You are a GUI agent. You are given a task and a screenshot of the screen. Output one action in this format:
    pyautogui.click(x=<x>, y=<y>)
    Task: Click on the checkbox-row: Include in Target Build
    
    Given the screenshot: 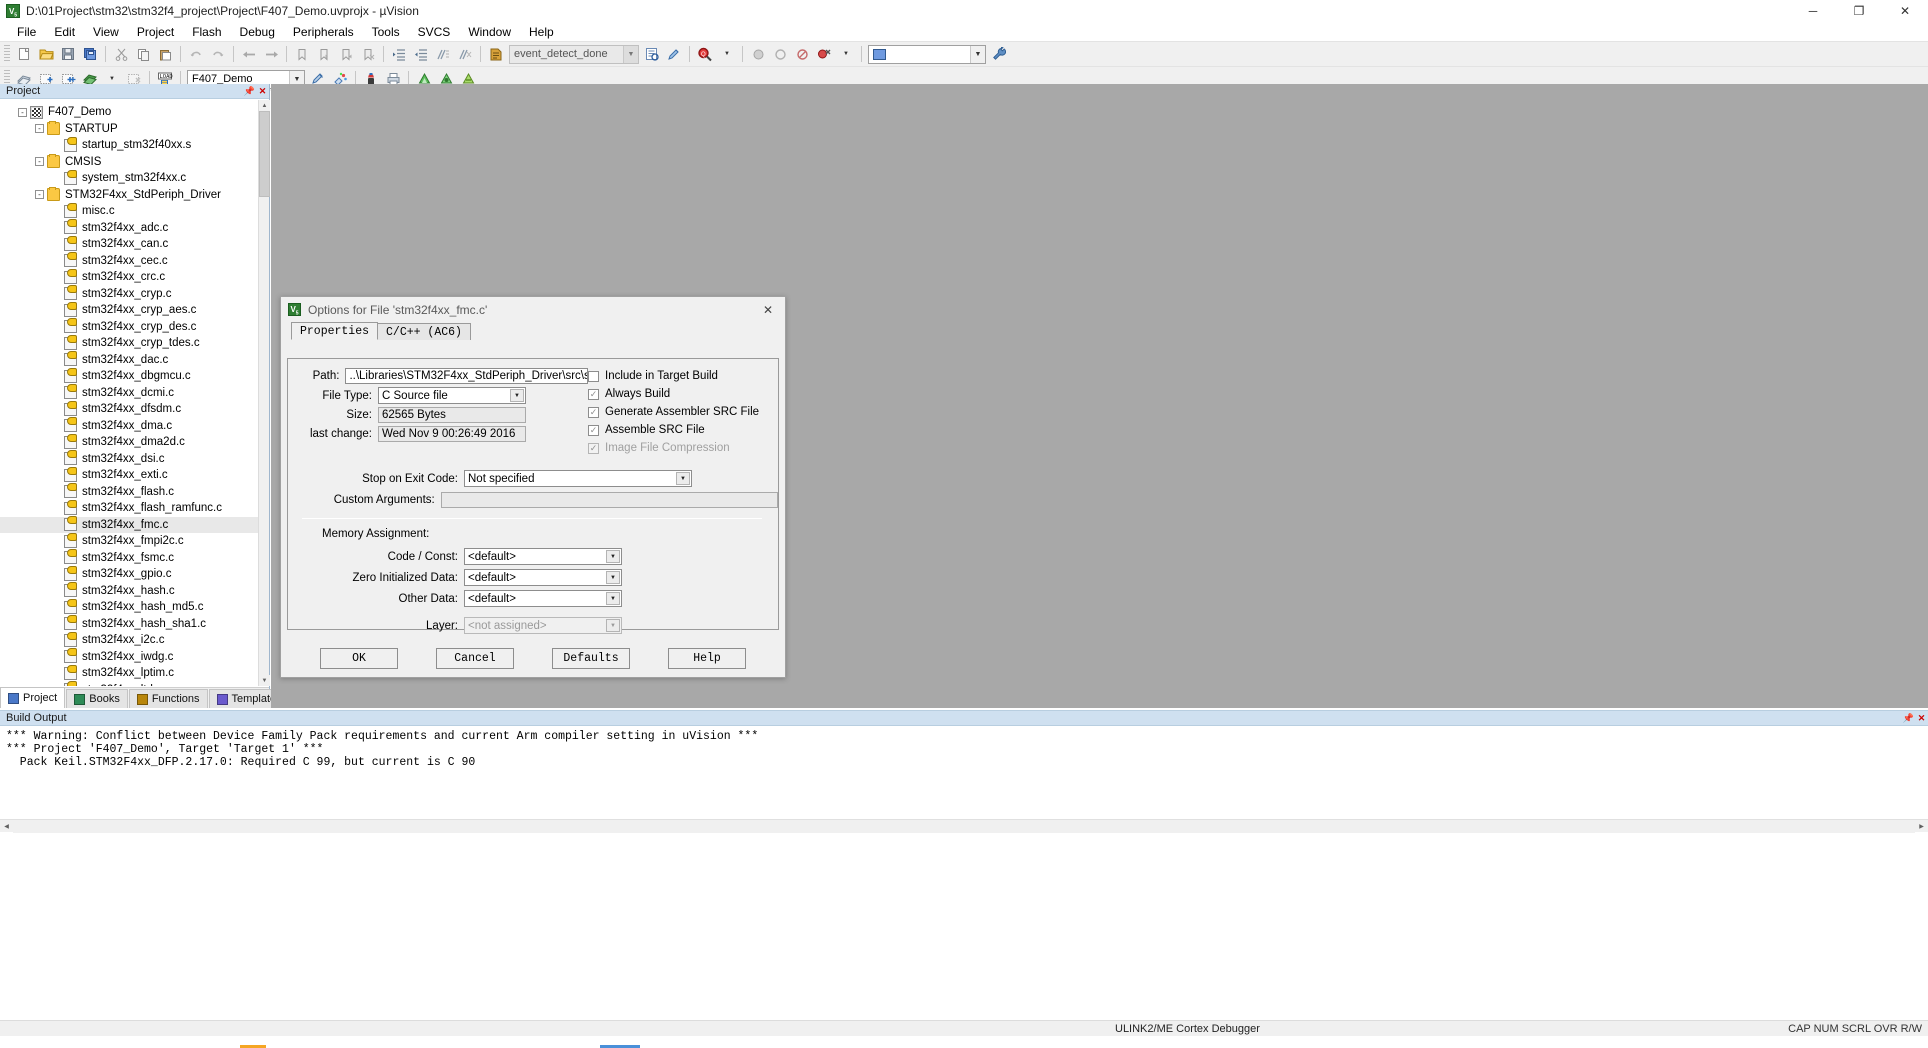 What is the action you would take?
    pyautogui.click(x=683, y=376)
    